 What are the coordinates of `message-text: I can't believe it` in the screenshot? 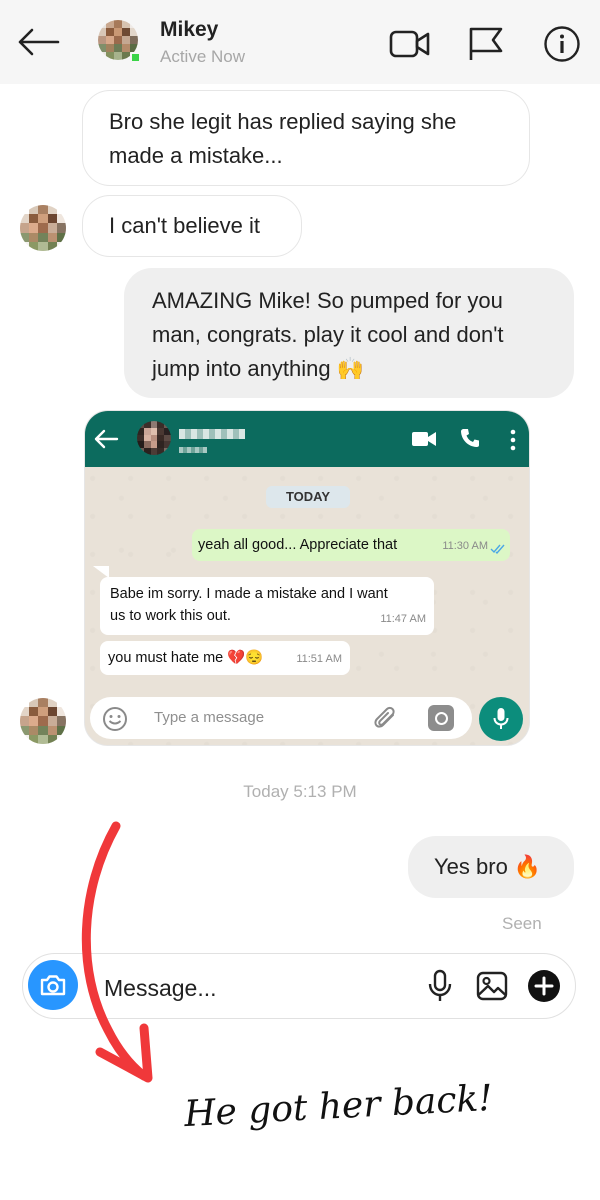 It's located at (184, 225).